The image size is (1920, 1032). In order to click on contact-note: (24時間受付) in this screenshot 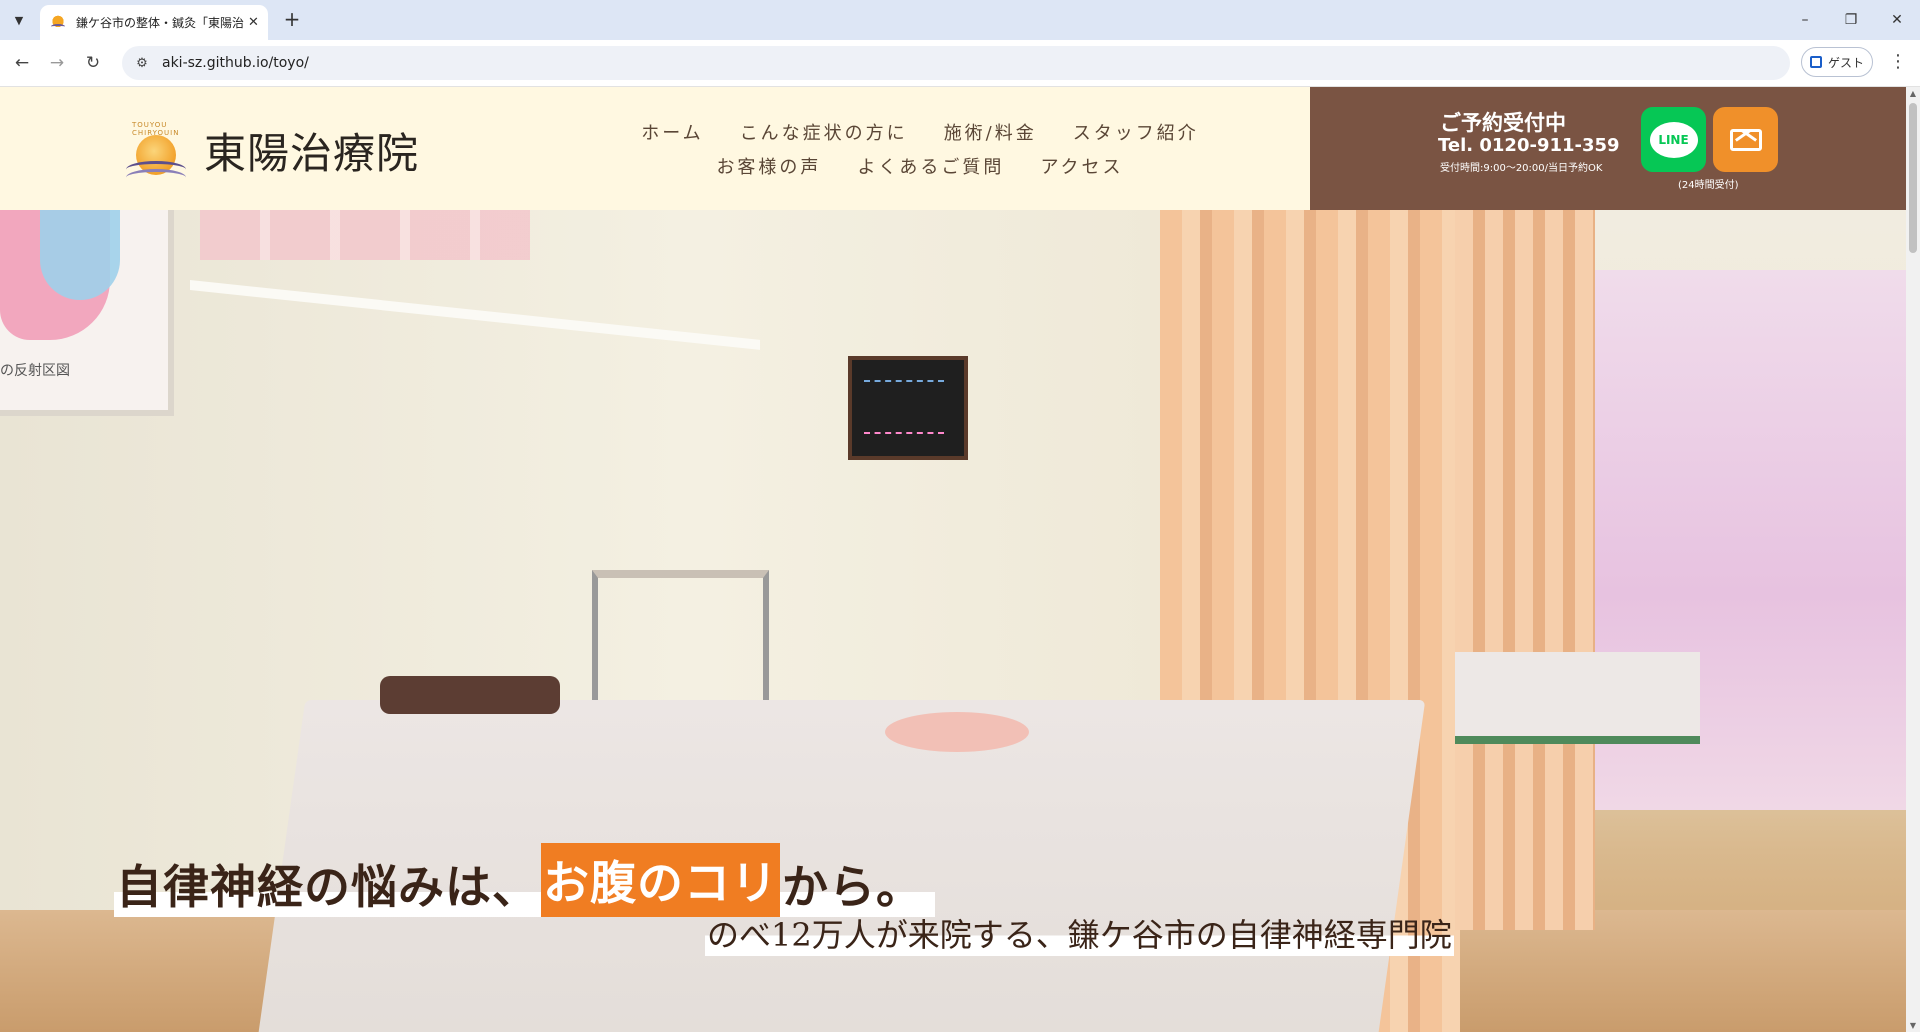, I will do `click(1708, 185)`.